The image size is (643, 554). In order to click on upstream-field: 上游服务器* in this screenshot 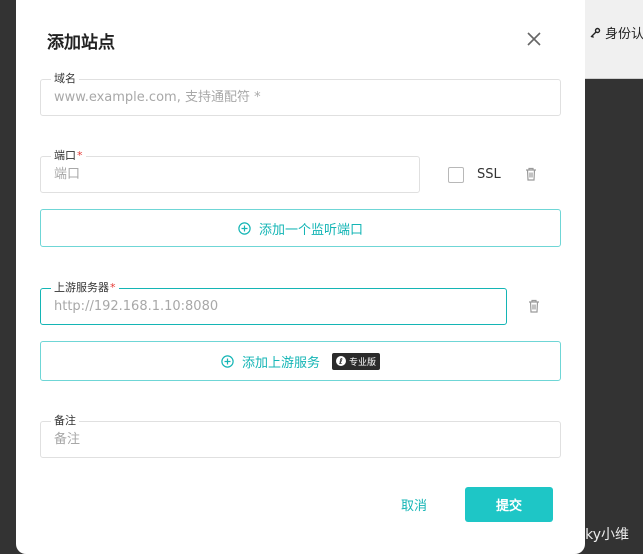, I will do `click(273, 303)`.